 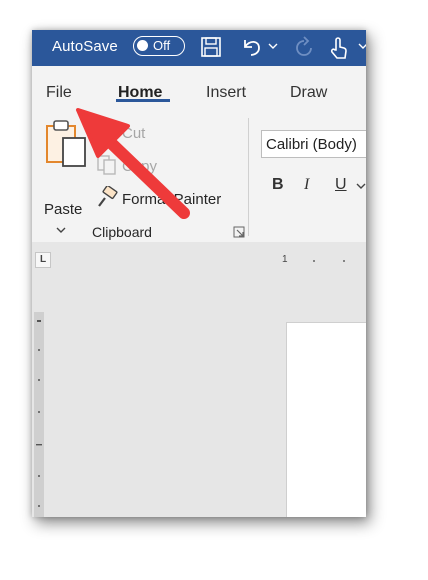 I want to click on annotation-arrow-icon, so click(x=133, y=163).